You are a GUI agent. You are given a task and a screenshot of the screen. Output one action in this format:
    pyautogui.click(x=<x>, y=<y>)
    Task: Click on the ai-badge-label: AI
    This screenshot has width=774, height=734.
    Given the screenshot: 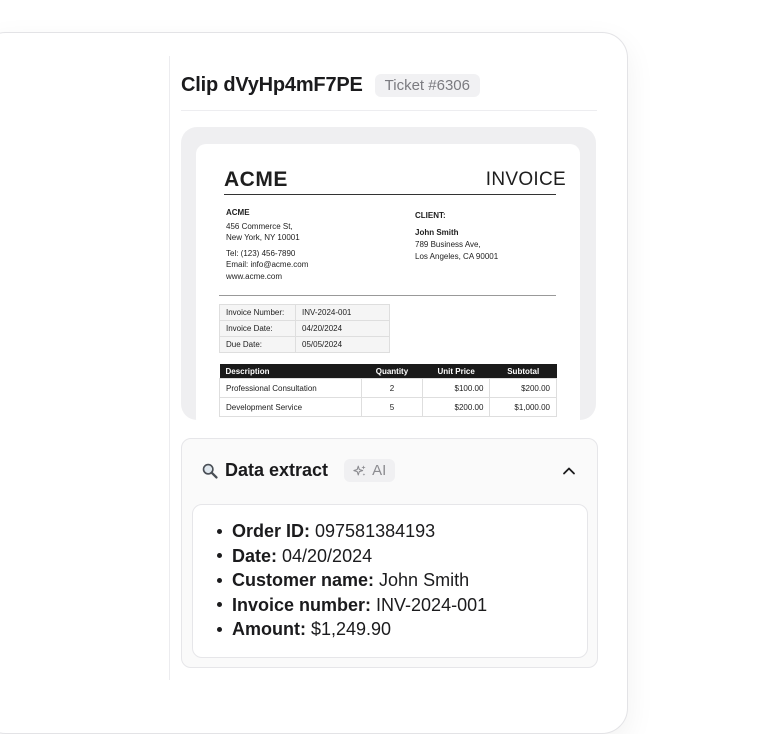 What is the action you would take?
    pyautogui.click(x=379, y=470)
    